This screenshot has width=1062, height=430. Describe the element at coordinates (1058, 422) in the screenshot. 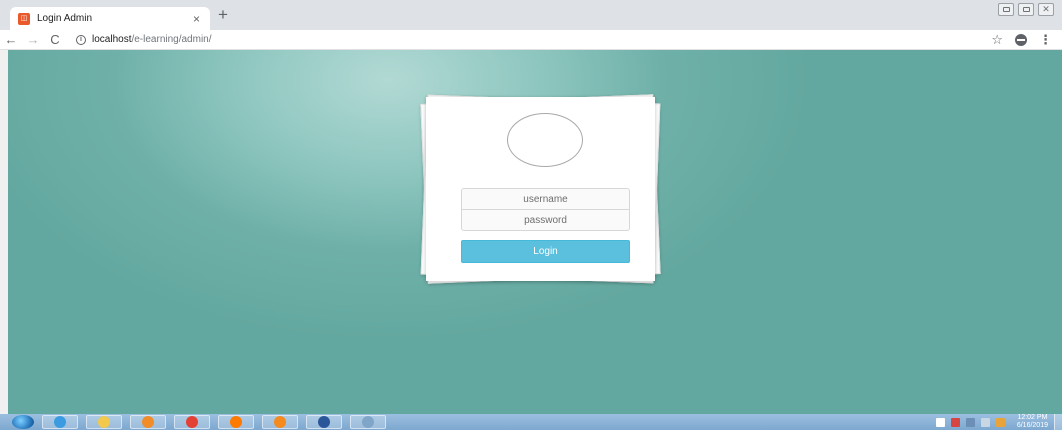

I see `show-desktop-button` at that location.